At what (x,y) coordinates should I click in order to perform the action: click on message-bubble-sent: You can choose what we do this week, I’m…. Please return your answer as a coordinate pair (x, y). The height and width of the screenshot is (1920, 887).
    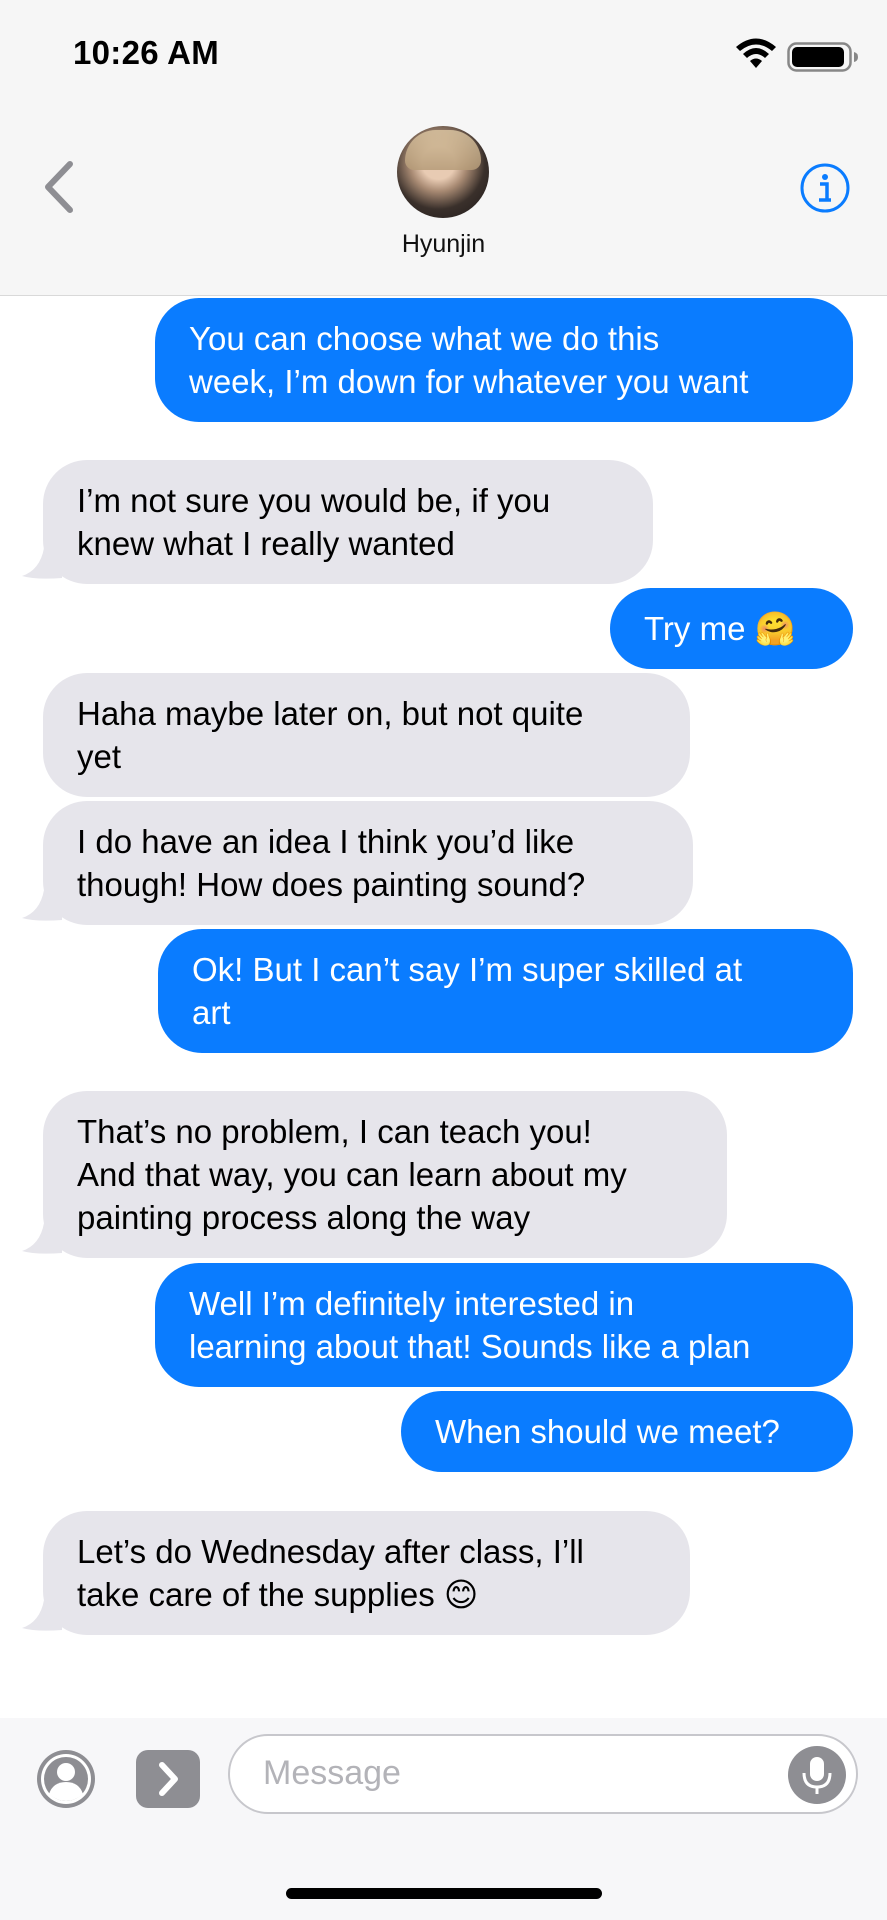
    Looking at the image, I should click on (504, 360).